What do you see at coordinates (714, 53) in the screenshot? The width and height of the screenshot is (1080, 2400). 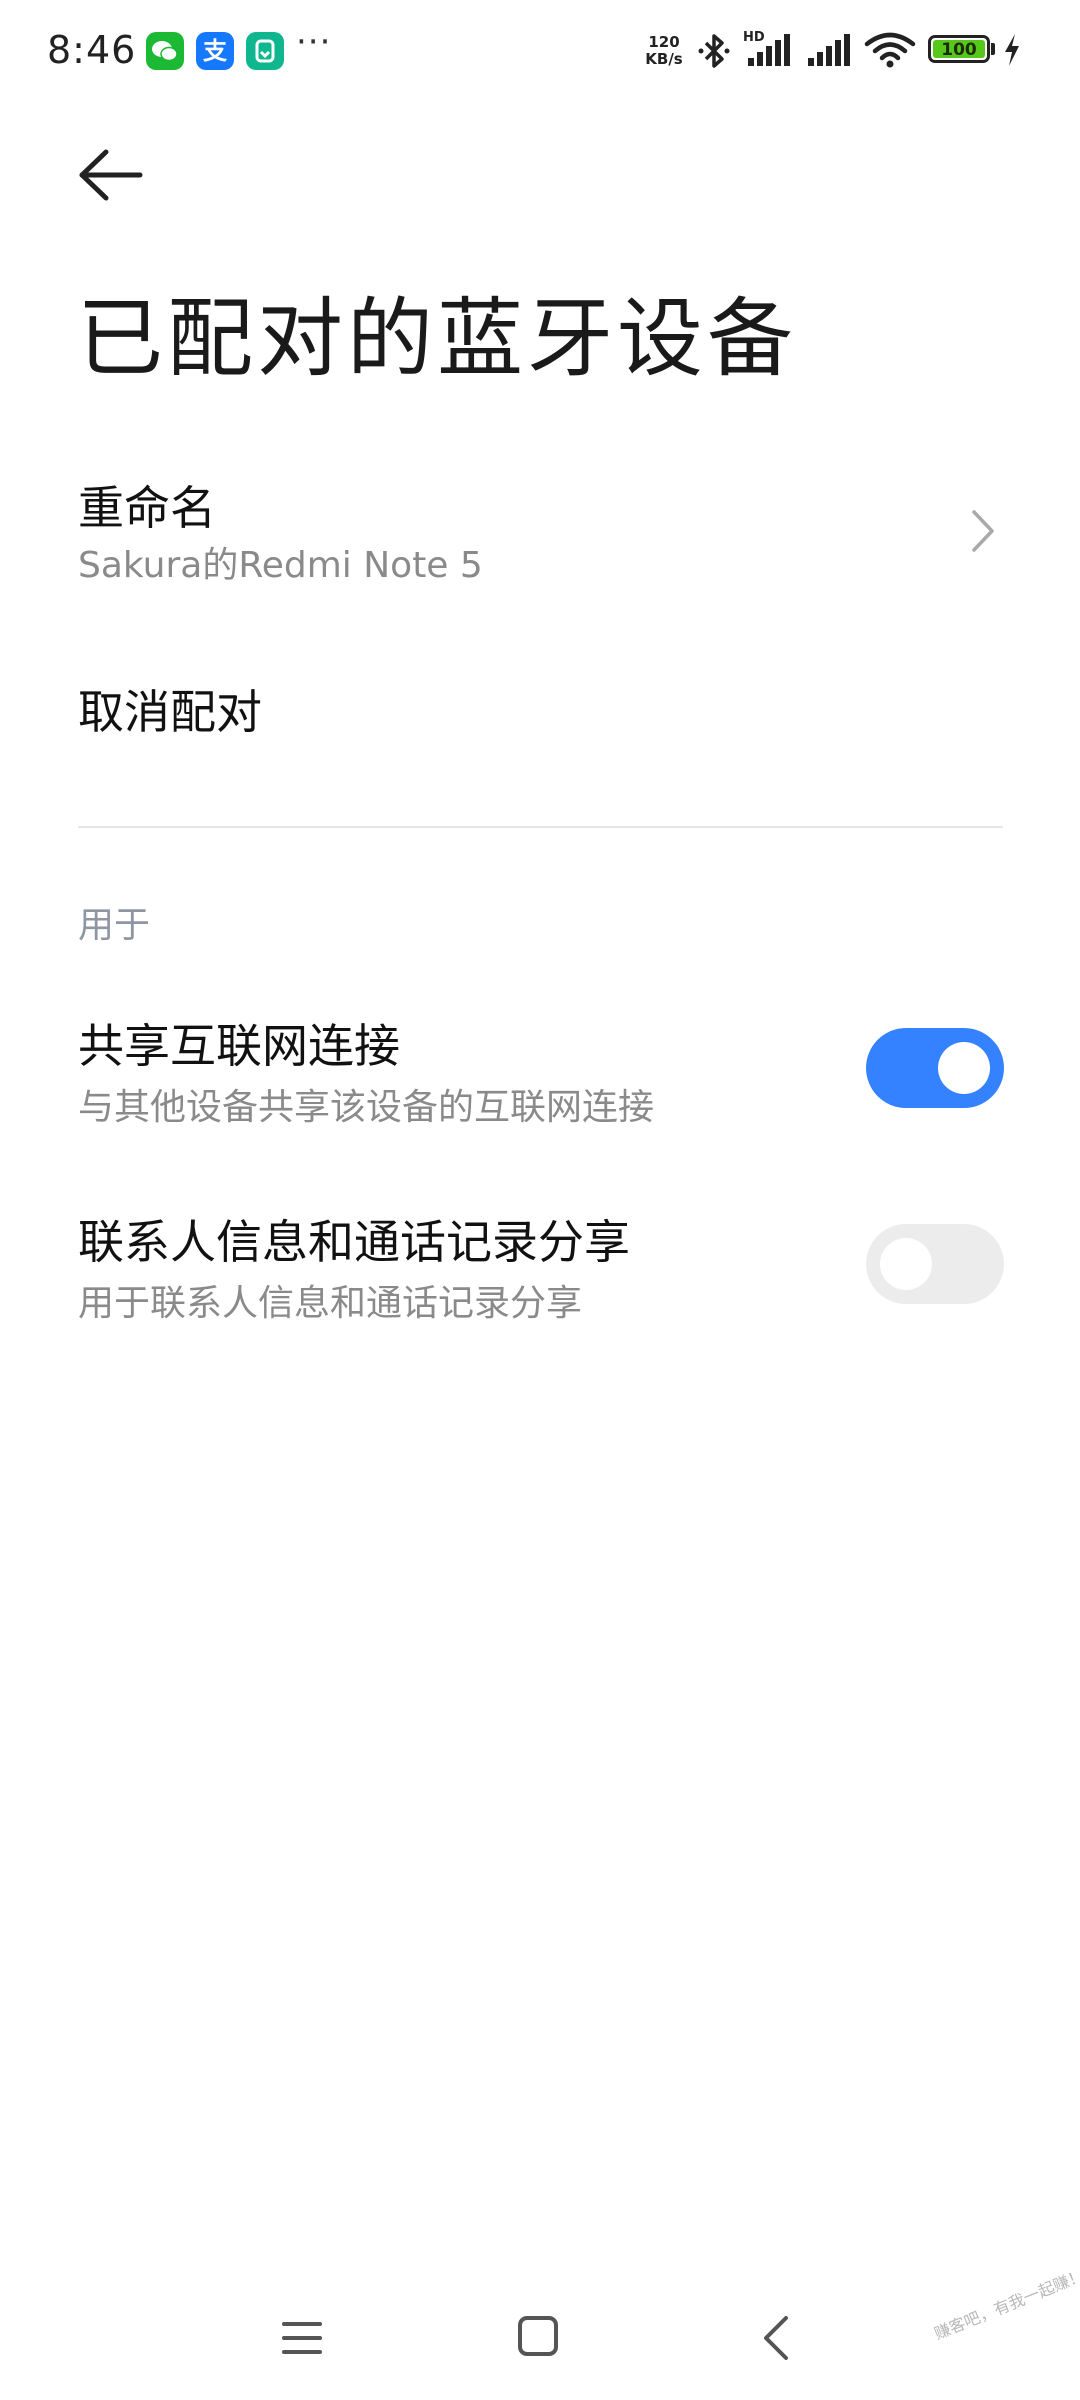 I see `bluetooth-icon` at bounding box center [714, 53].